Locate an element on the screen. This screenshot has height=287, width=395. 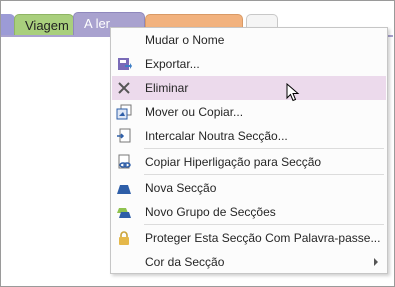
new-section-icon is located at coordinates (124, 189).